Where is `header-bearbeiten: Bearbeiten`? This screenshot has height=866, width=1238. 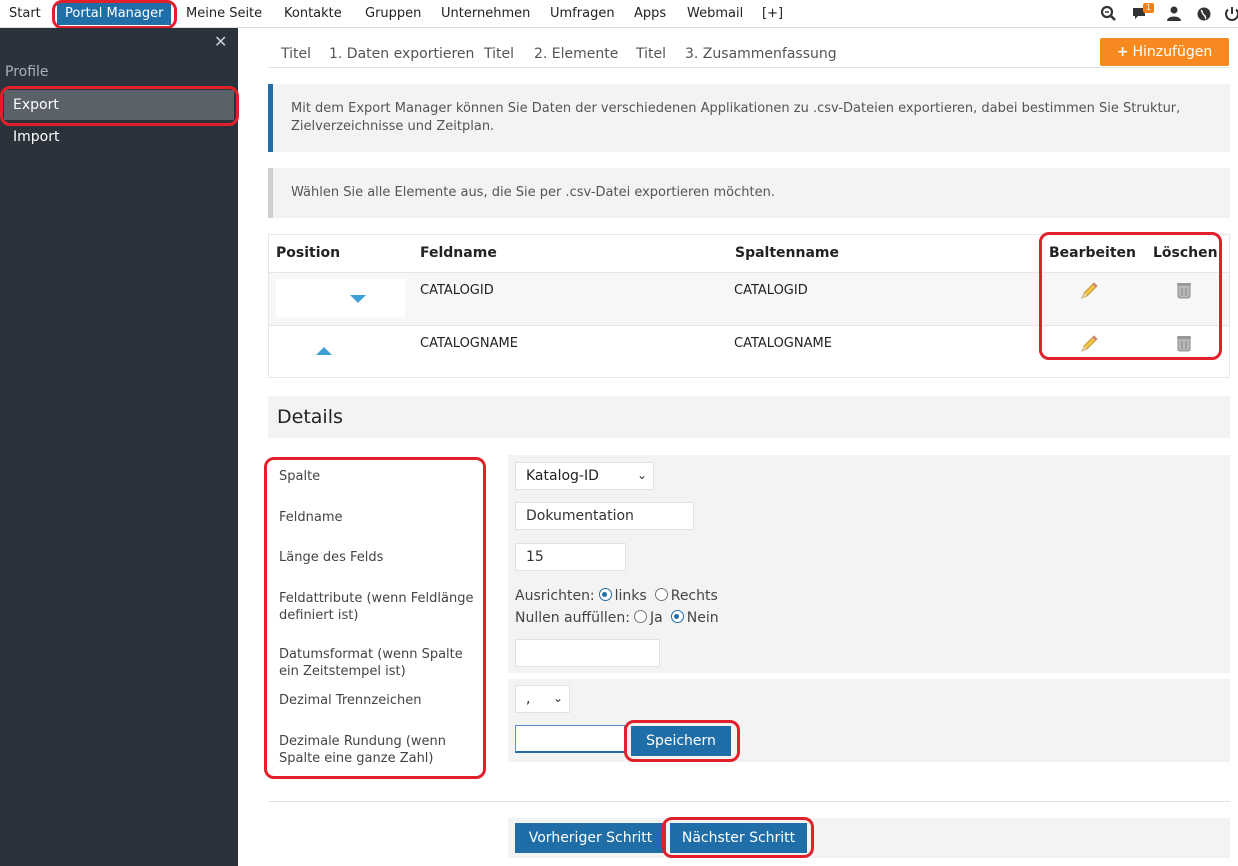
header-bearbeiten: Bearbeiten is located at coordinates (1092, 253).